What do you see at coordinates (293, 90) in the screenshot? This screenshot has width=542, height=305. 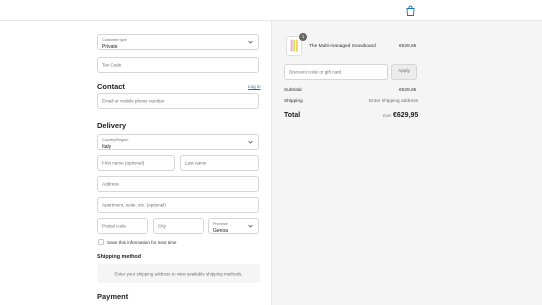 I see `subtotal-label: Subtotal` at bounding box center [293, 90].